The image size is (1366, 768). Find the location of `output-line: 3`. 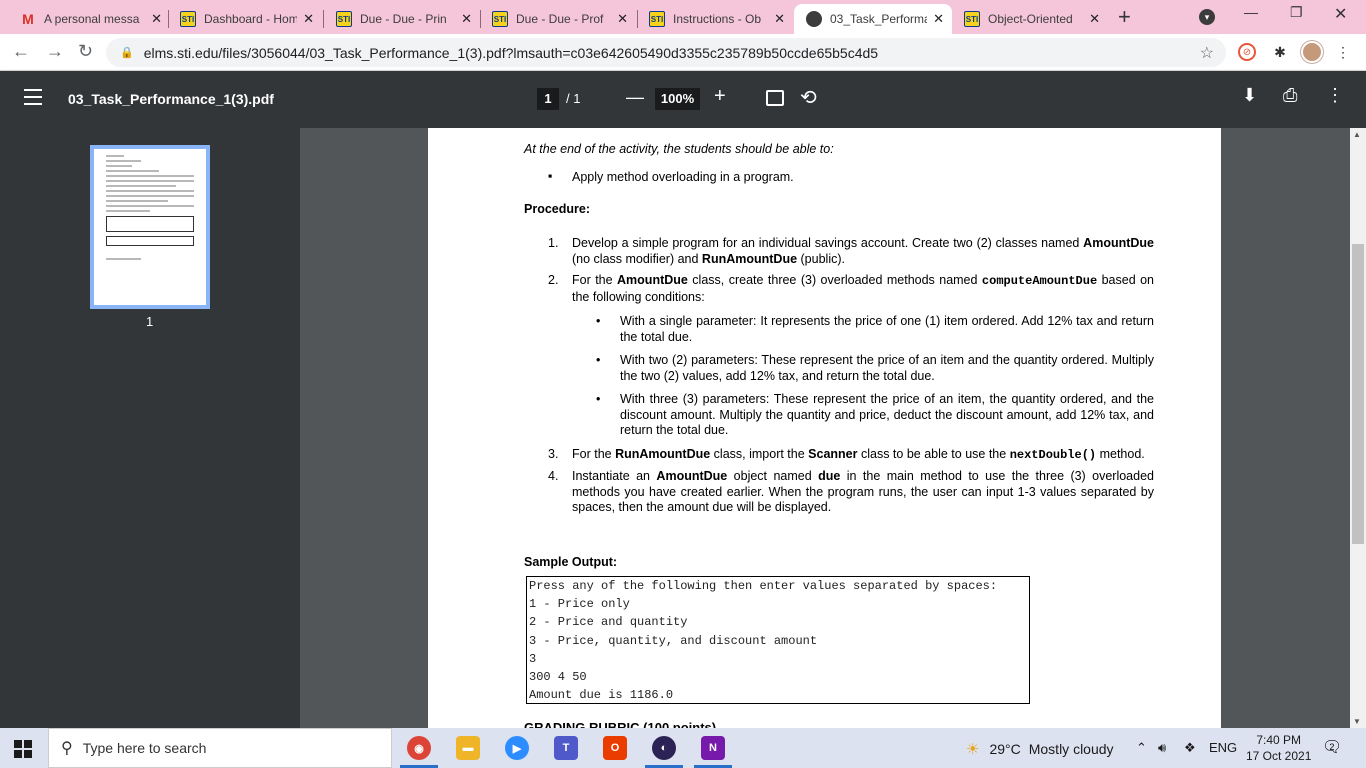

output-line: 3 is located at coordinates (533, 658).